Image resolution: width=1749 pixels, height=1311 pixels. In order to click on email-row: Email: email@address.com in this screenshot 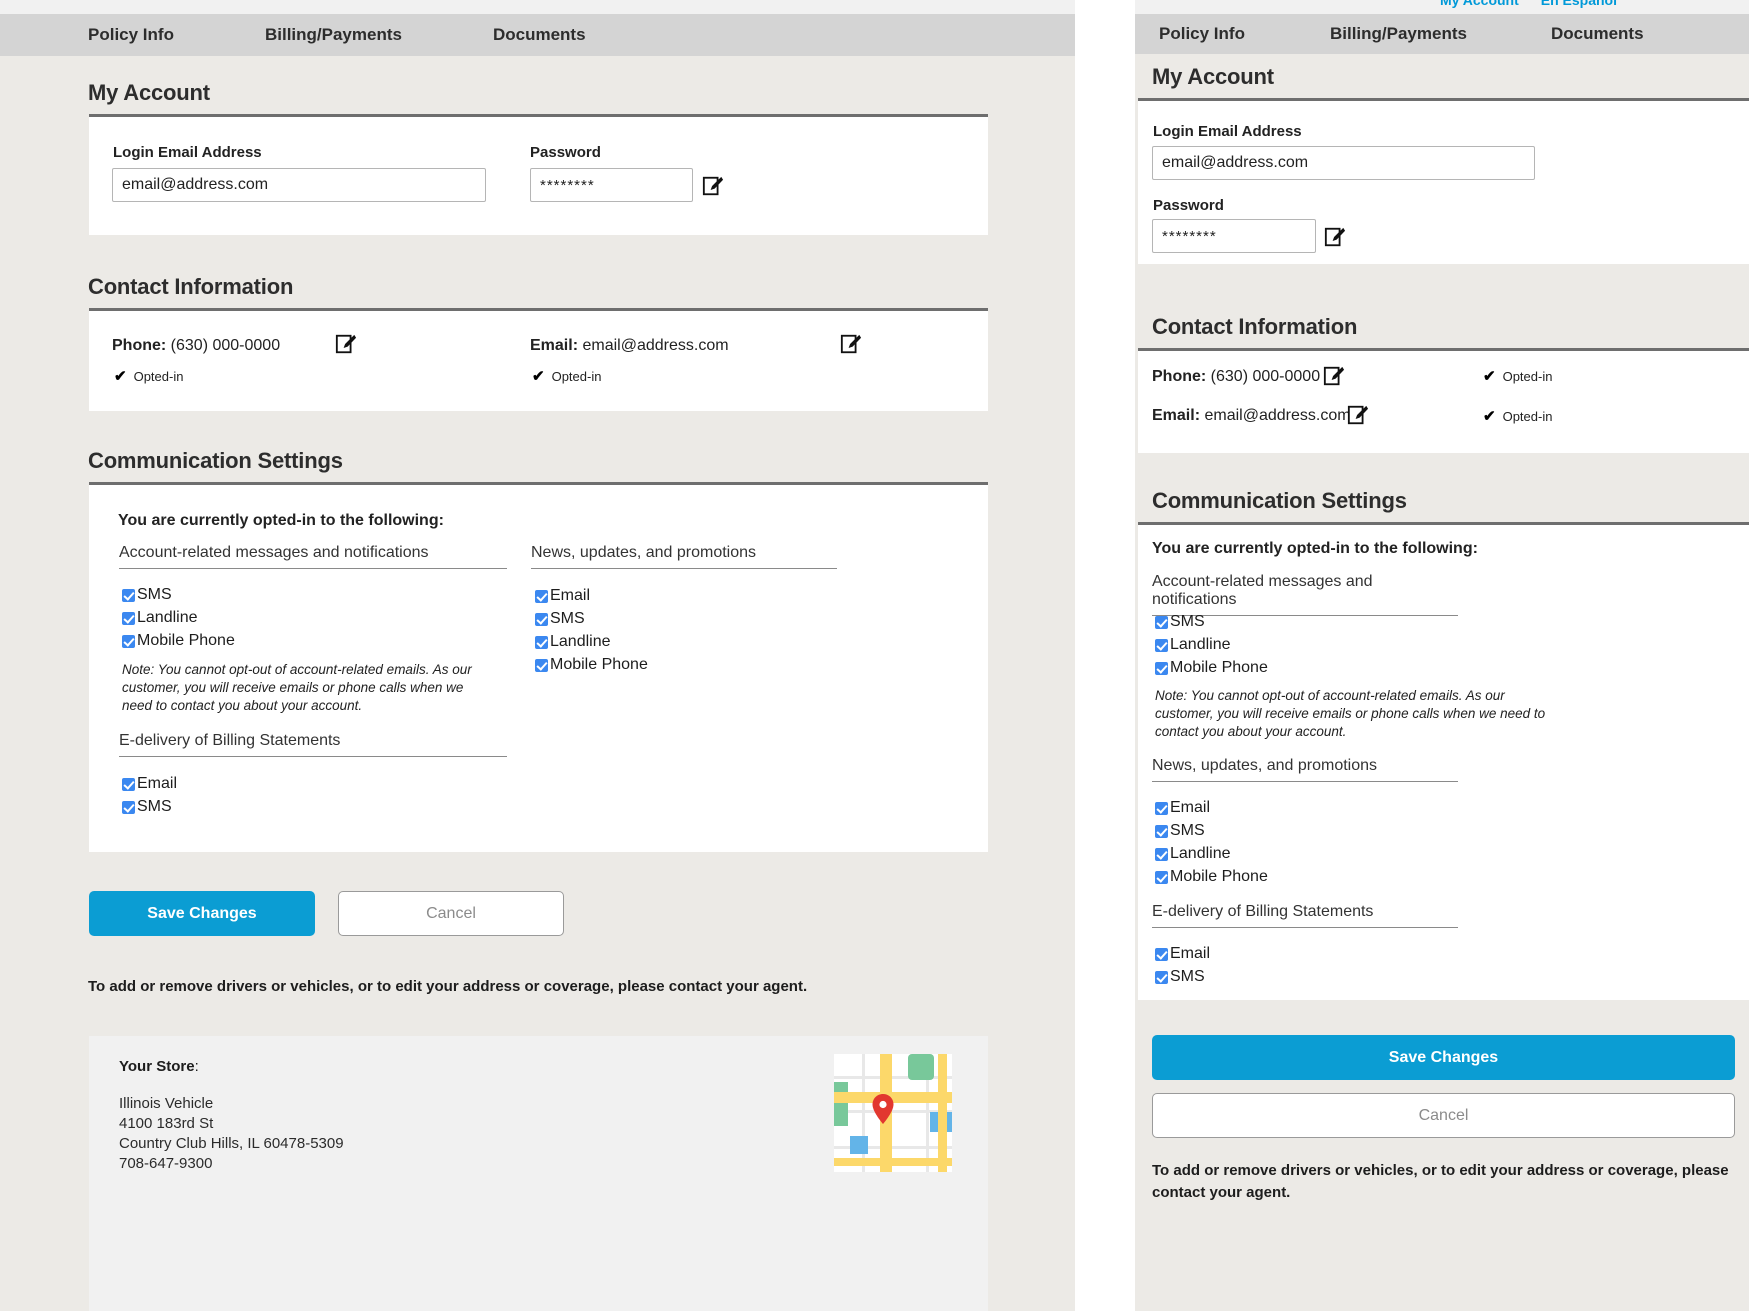, I will do `click(1251, 416)`.